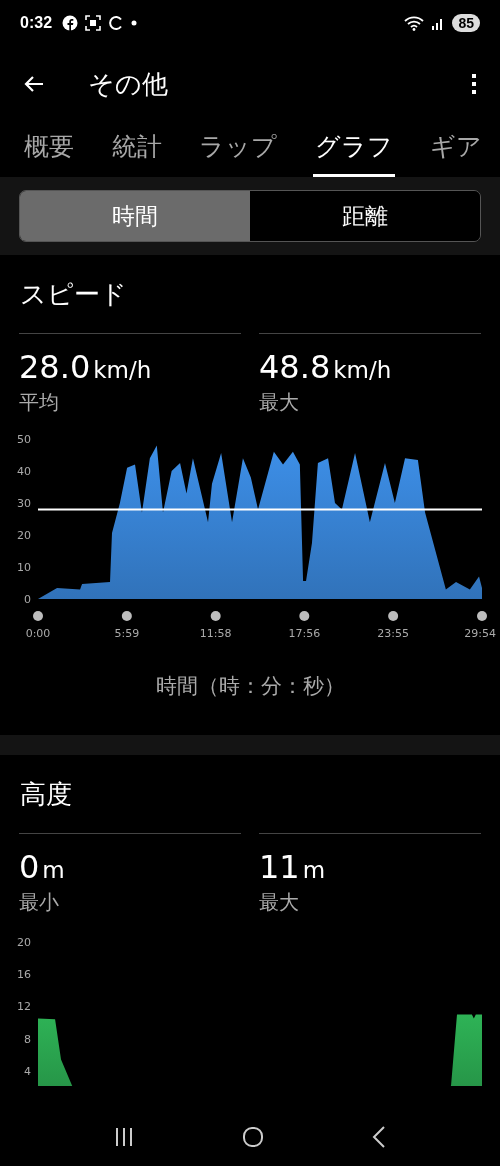  I want to click on axis-tick-label: 12, so click(24, 1007).